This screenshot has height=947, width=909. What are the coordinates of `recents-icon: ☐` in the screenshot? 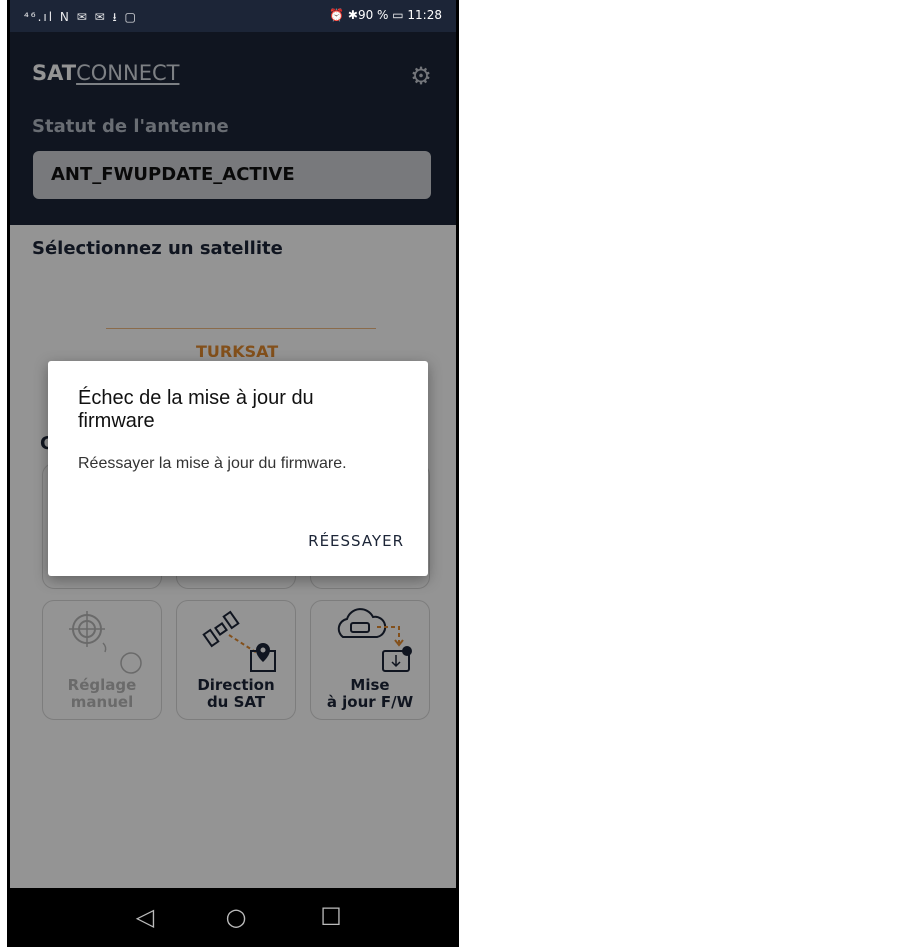 It's located at (331, 917).